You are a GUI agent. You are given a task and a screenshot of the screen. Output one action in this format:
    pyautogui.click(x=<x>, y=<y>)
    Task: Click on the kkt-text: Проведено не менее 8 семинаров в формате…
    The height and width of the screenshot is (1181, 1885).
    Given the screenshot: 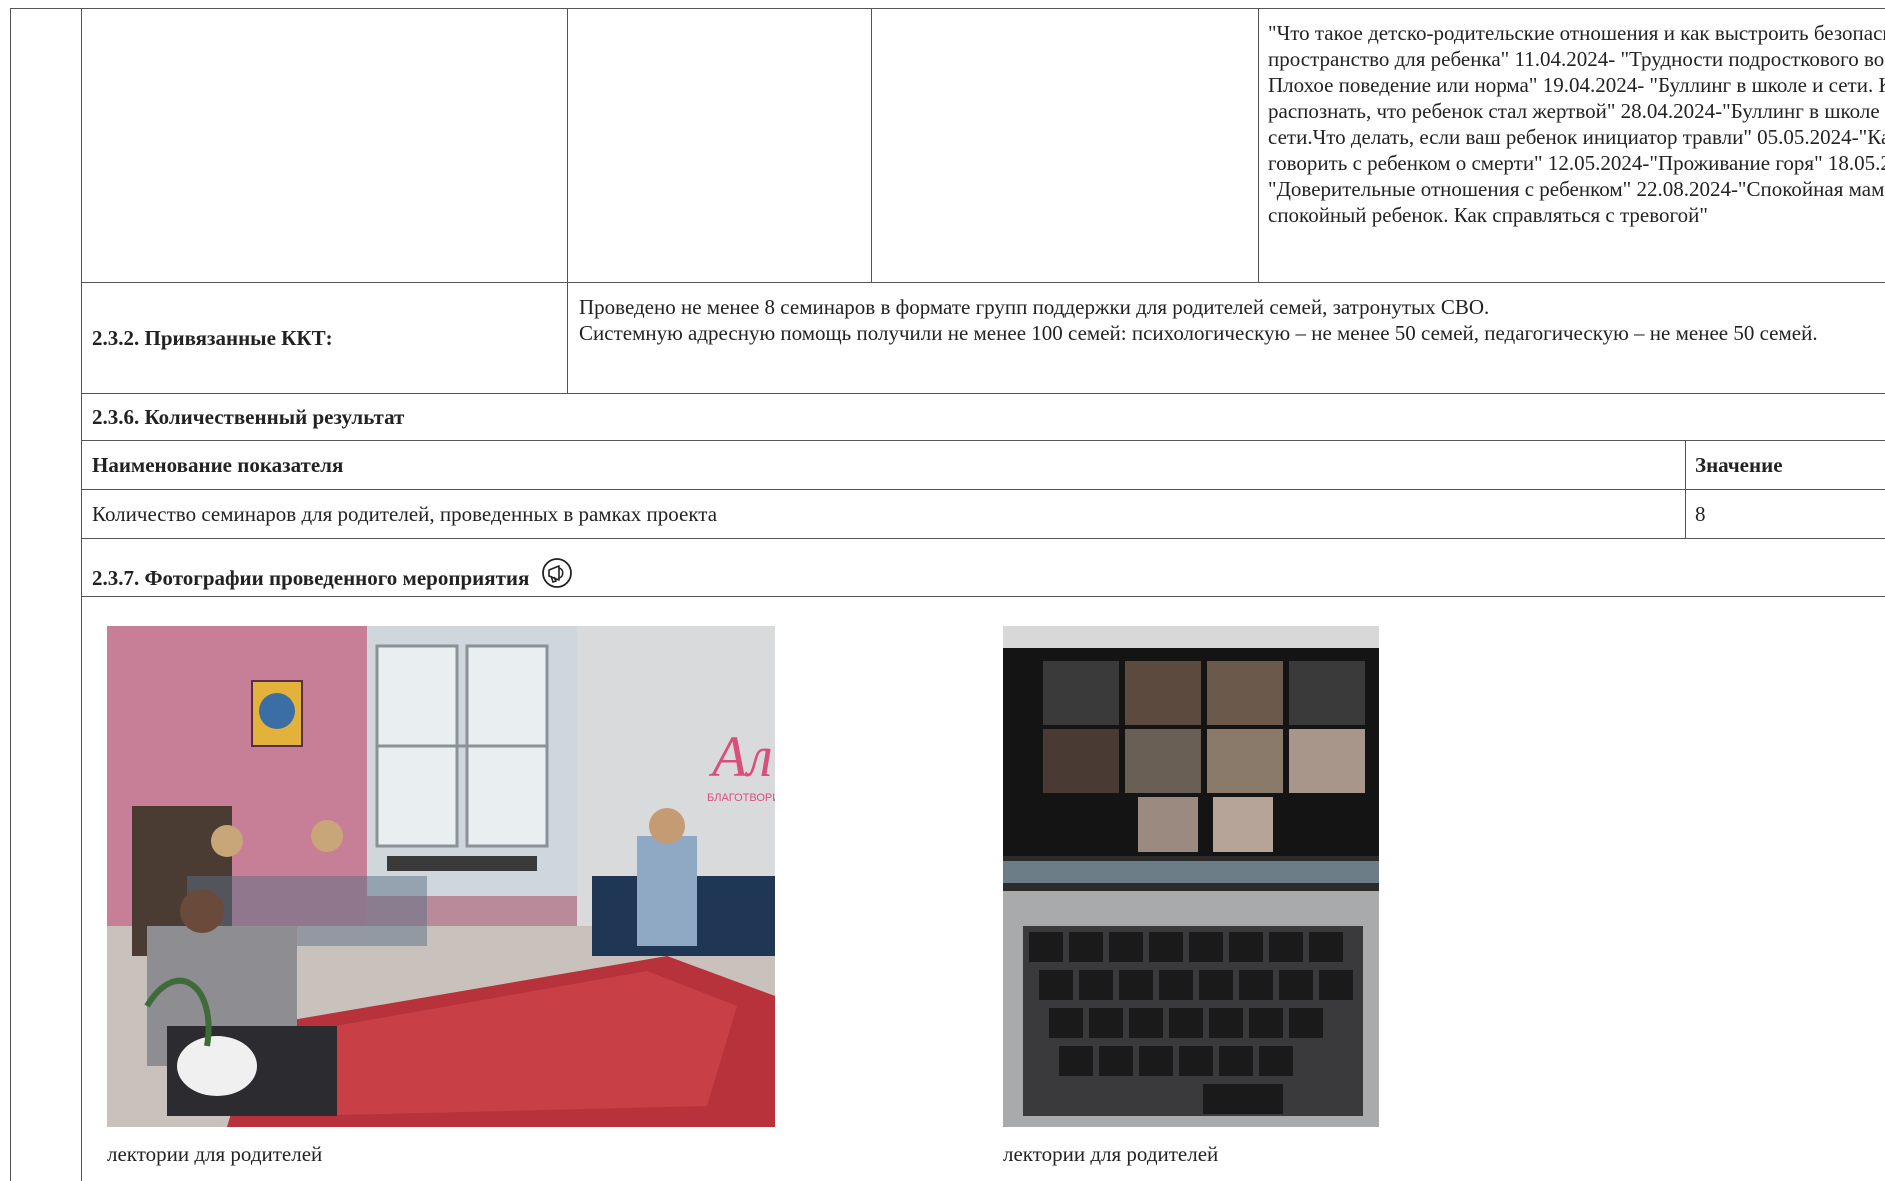 What is the action you would take?
    pyautogui.click(x=1229, y=320)
    